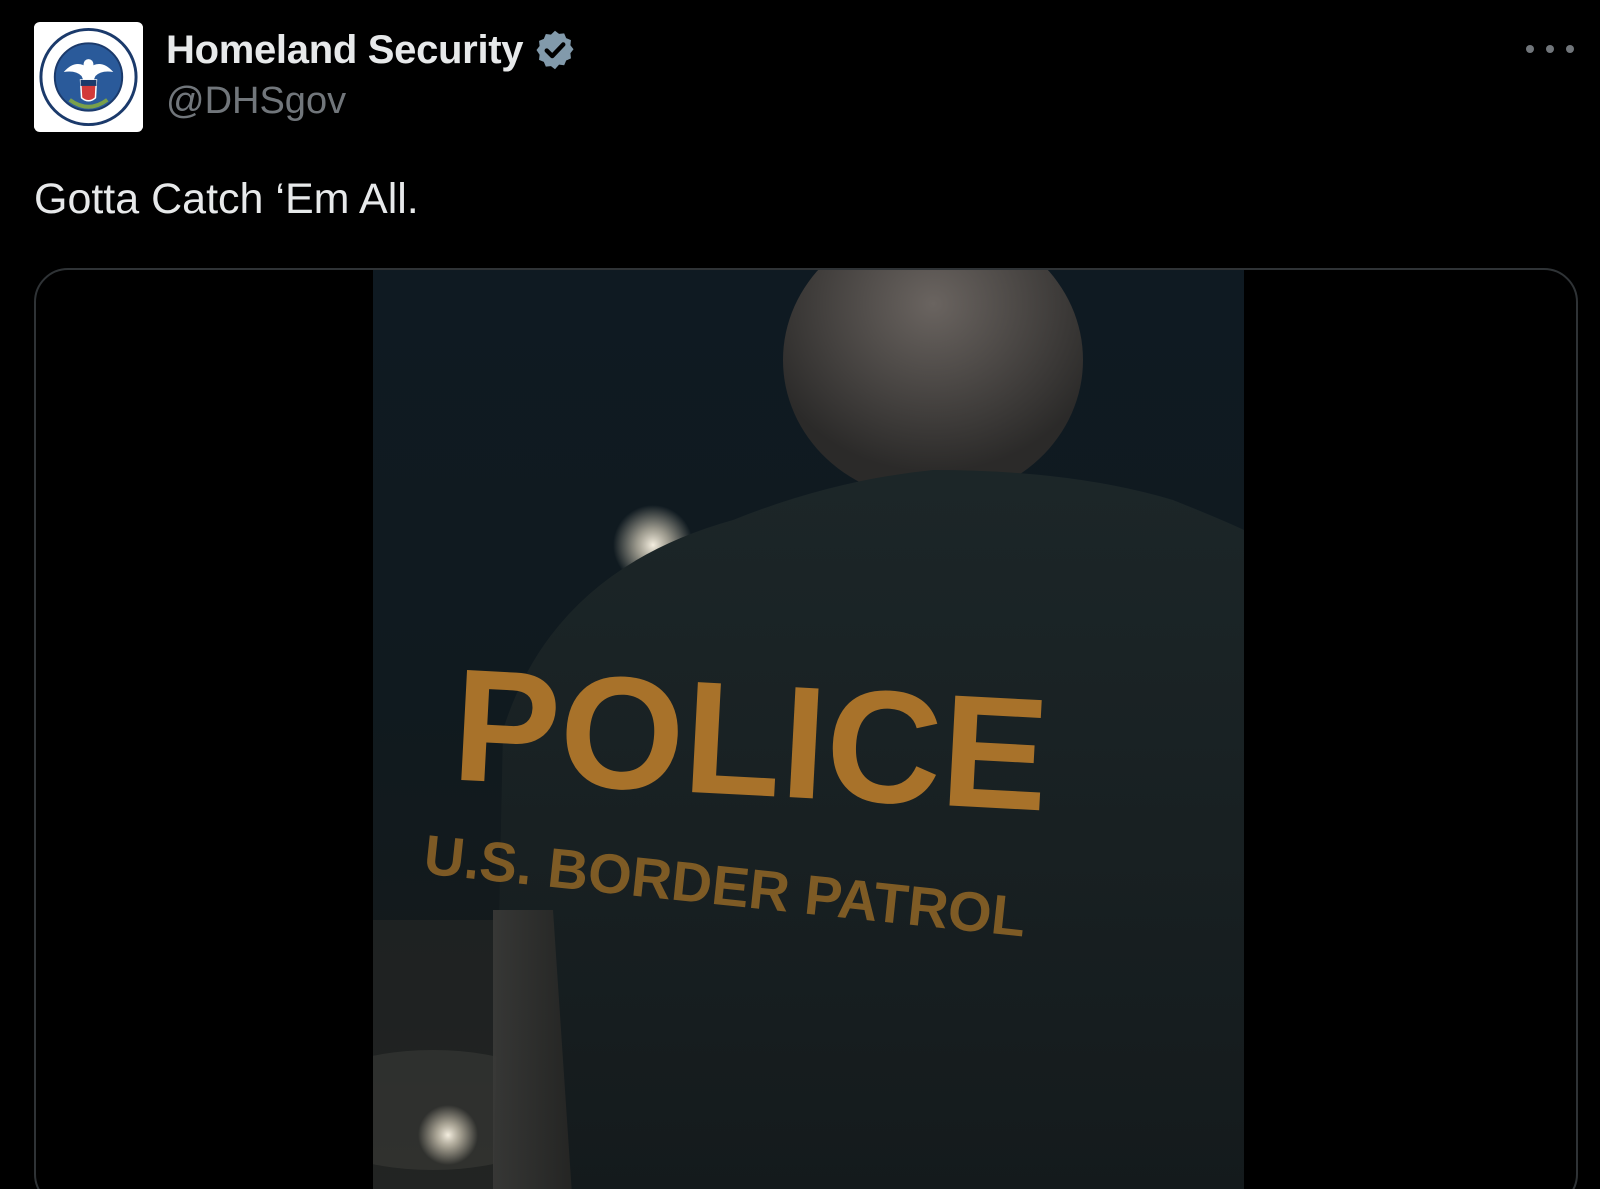 The height and width of the screenshot is (1189, 1600). I want to click on verified-badge-icon, so click(555, 50).